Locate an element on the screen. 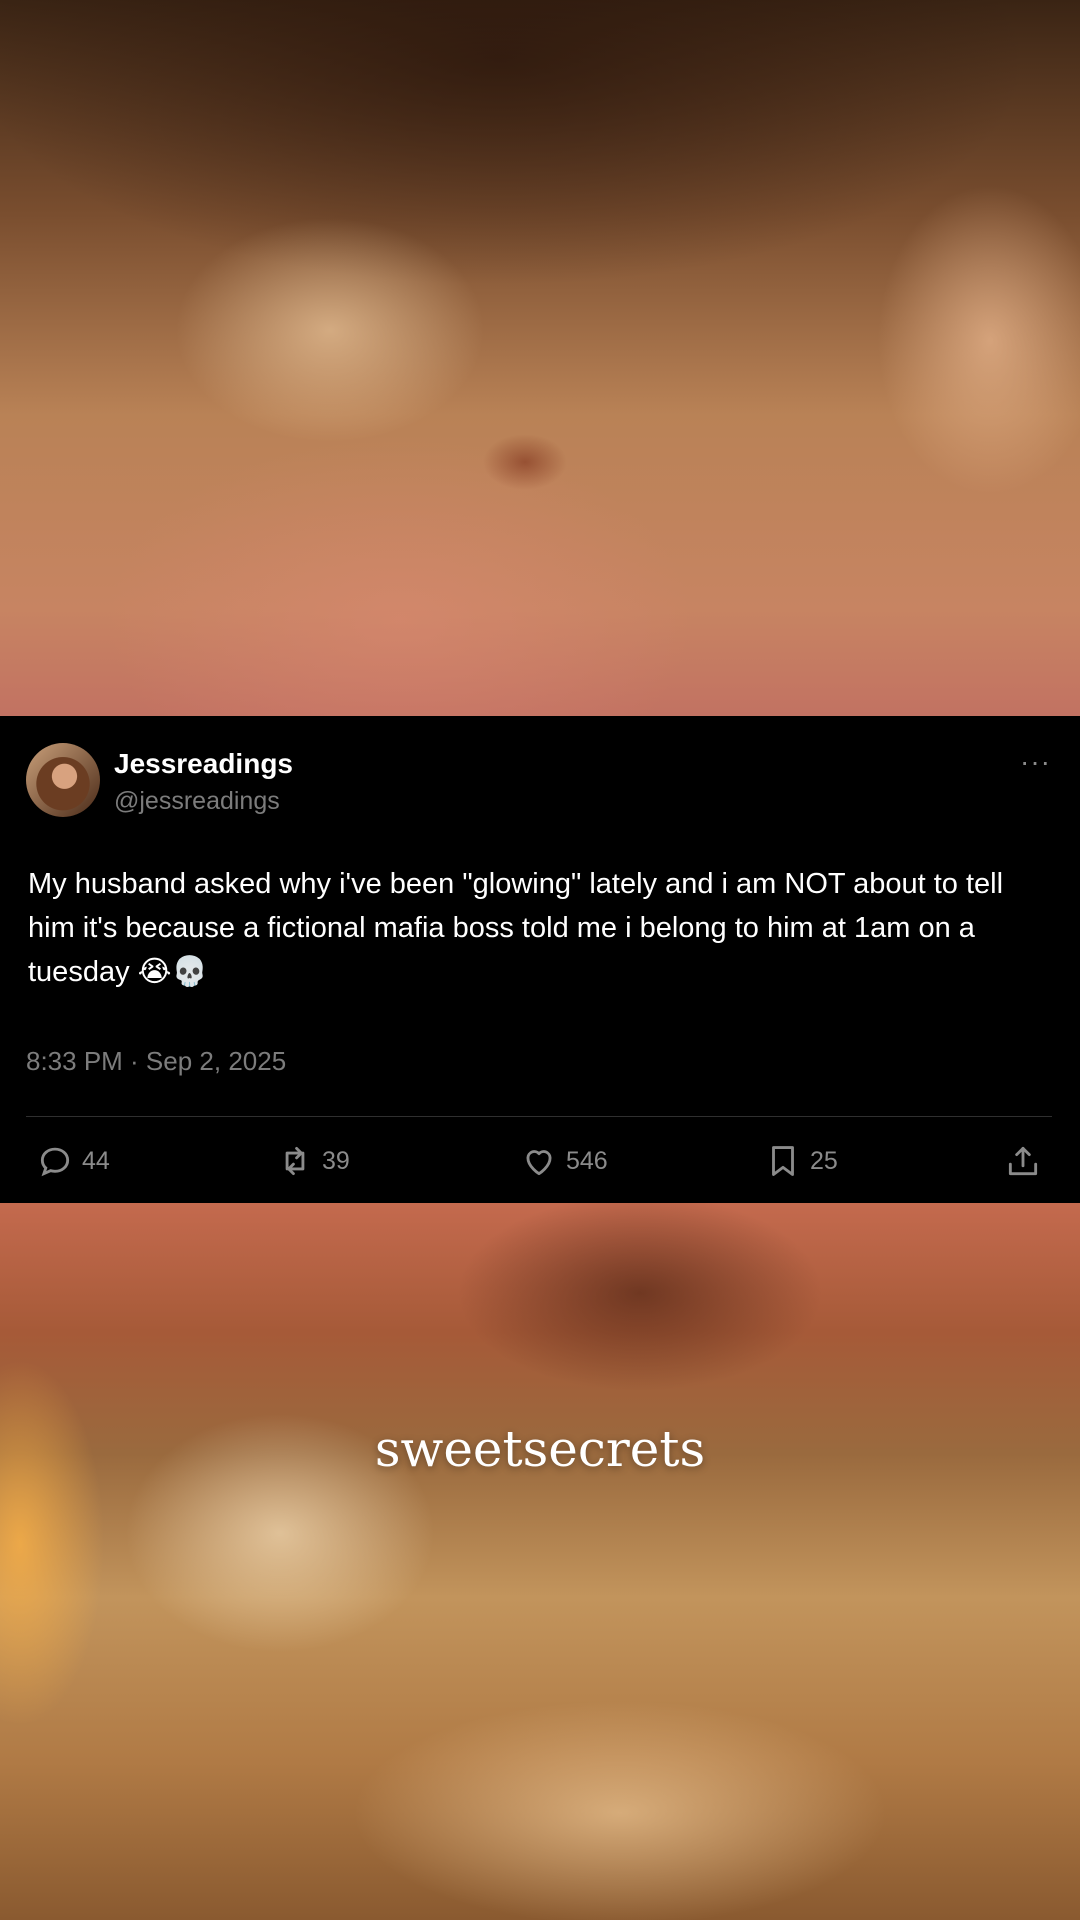  action-bar: 44 39 546 25 is located at coordinates (540, 1166).